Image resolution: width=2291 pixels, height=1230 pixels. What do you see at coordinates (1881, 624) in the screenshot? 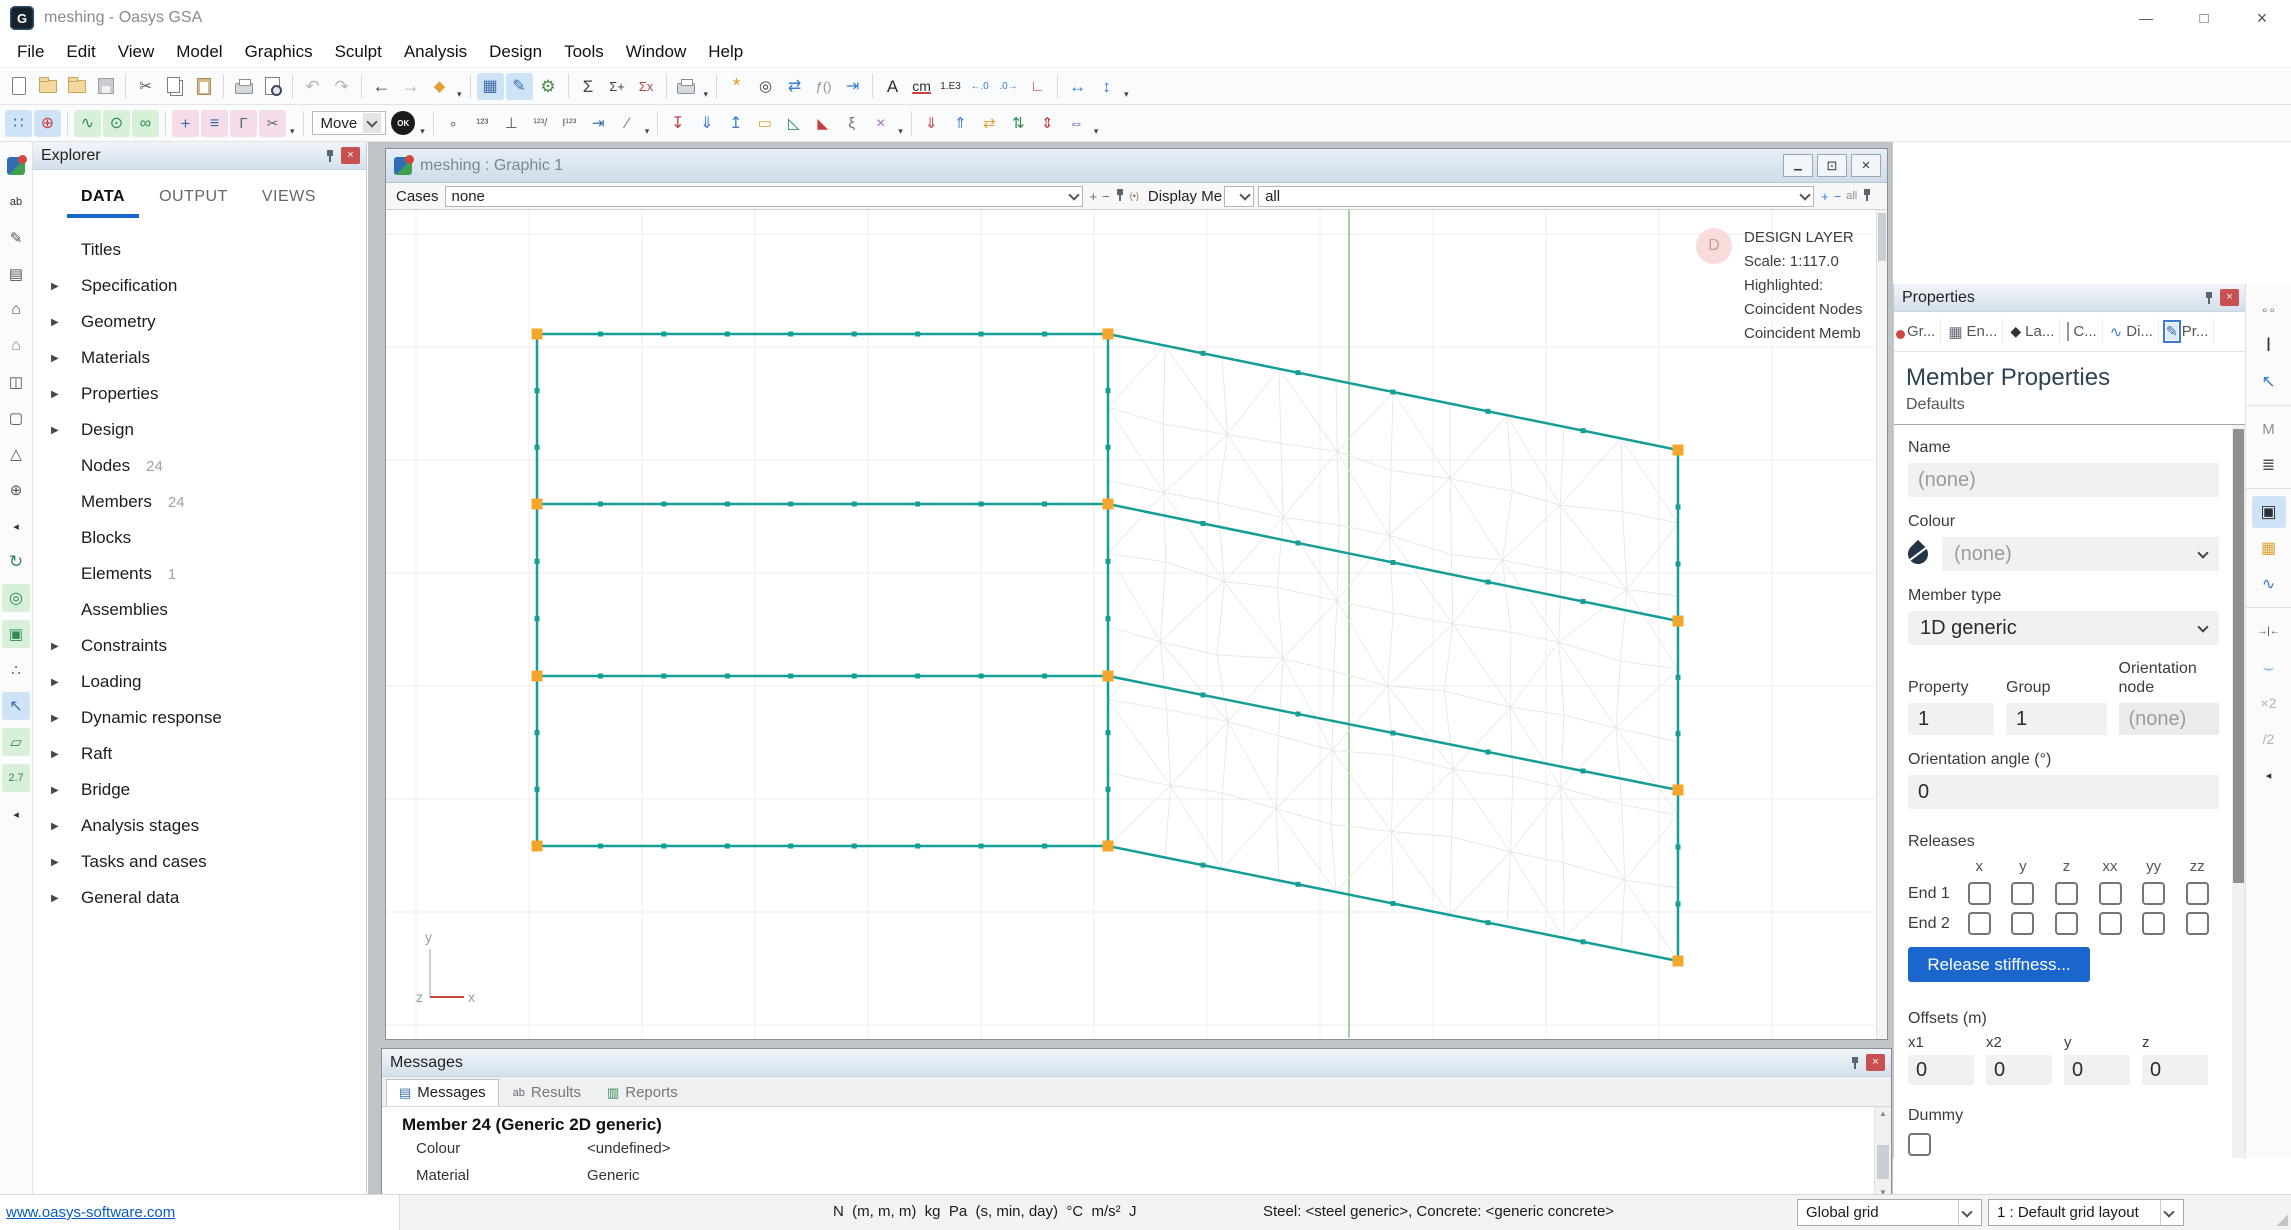
I see `canvas-vertical-scrollbar` at bounding box center [1881, 624].